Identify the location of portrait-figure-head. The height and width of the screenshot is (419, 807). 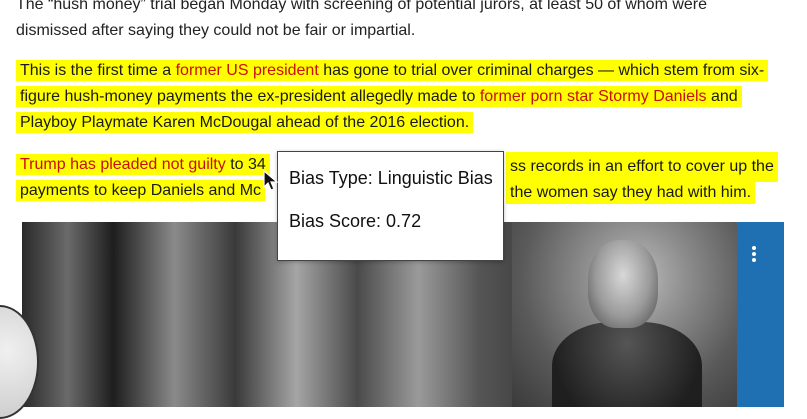
(623, 284).